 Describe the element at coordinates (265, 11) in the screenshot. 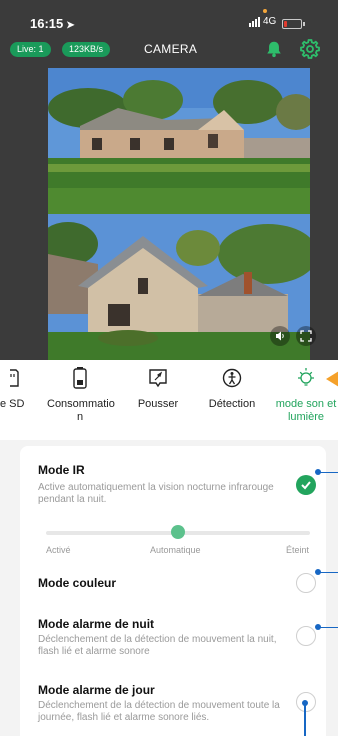

I see `status-dot` at that location.